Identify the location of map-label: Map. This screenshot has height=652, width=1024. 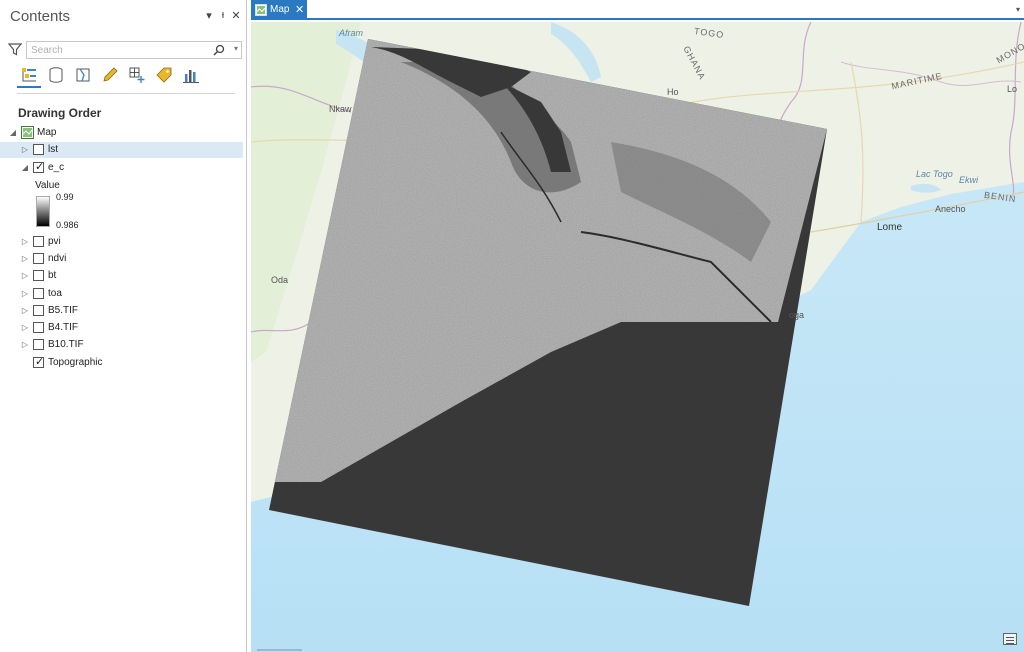
(47, 132).